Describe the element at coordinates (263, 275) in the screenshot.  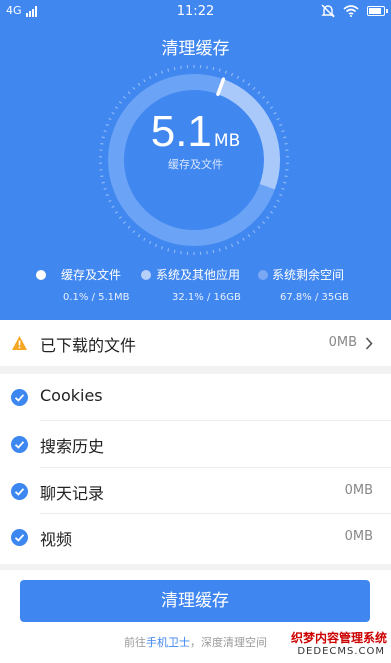
I see `legend-free-dot` at that location.